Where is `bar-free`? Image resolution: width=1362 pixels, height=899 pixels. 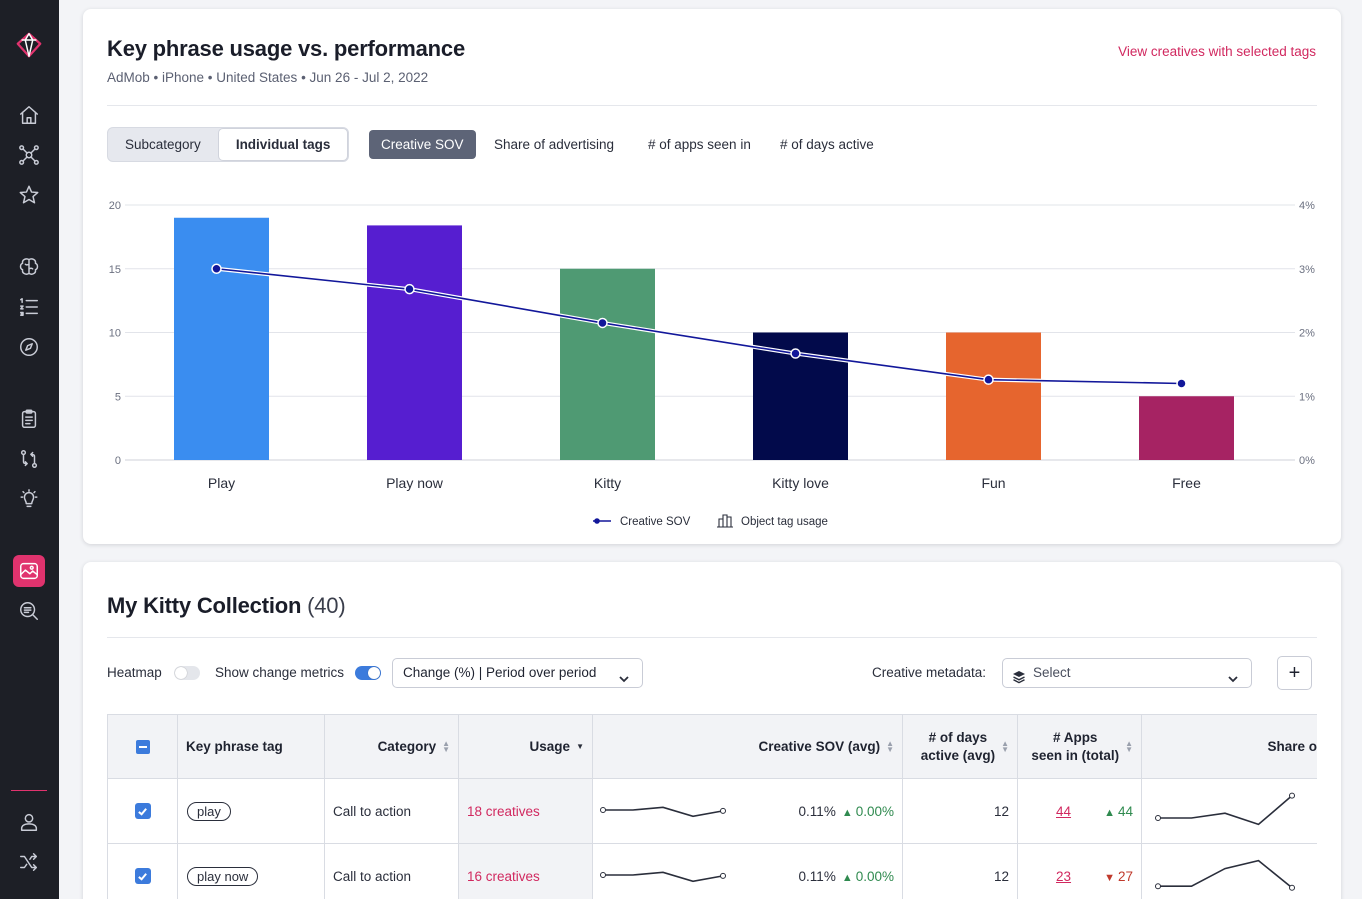
bar-free is located at coordinates (1186, 428).